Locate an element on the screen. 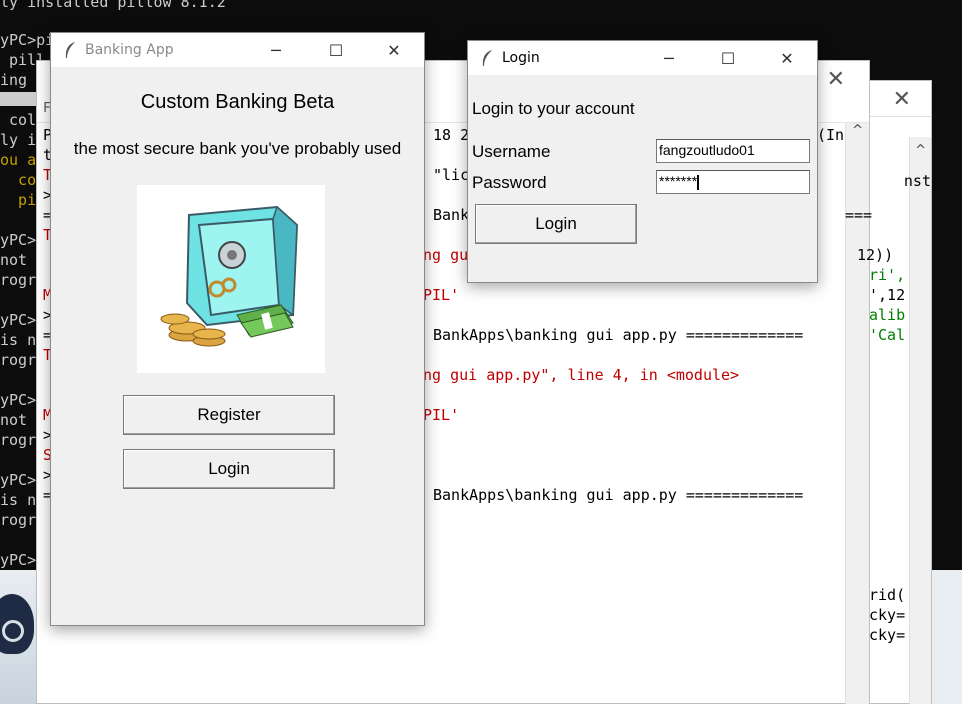 The image size is (962, 704). text-cursor is located at coordinates (698, 182).